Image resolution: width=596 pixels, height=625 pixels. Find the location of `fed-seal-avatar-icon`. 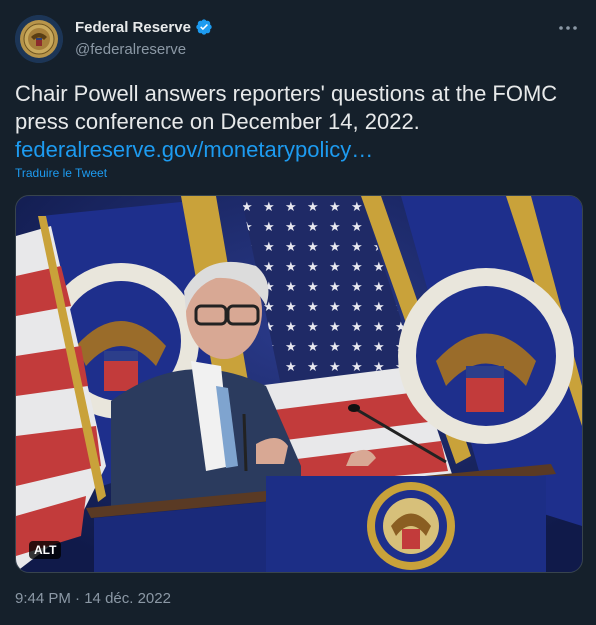

fed-seal-avatar-icon is located at coordinates (39, 39).